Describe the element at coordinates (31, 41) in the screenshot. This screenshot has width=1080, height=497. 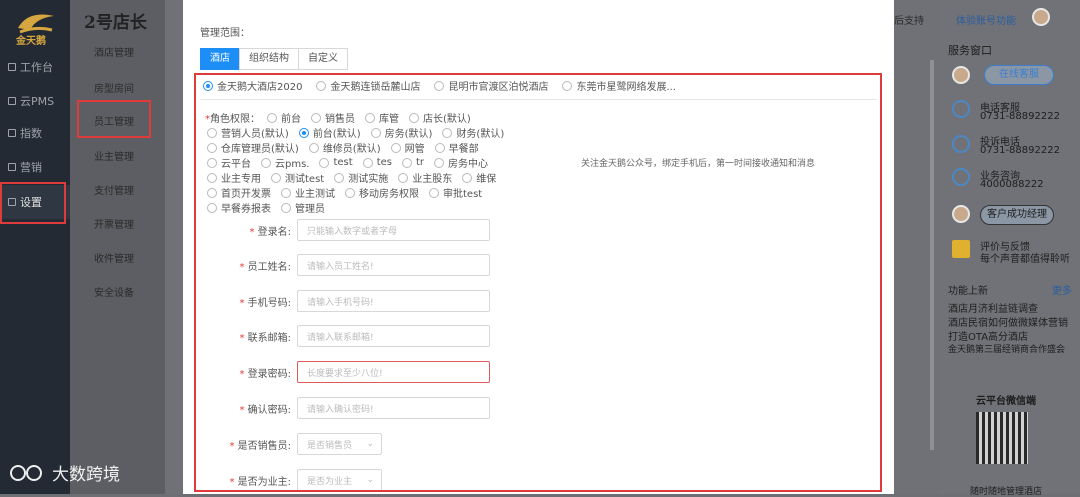
I see `logo-text: 金天鹅` at that location.